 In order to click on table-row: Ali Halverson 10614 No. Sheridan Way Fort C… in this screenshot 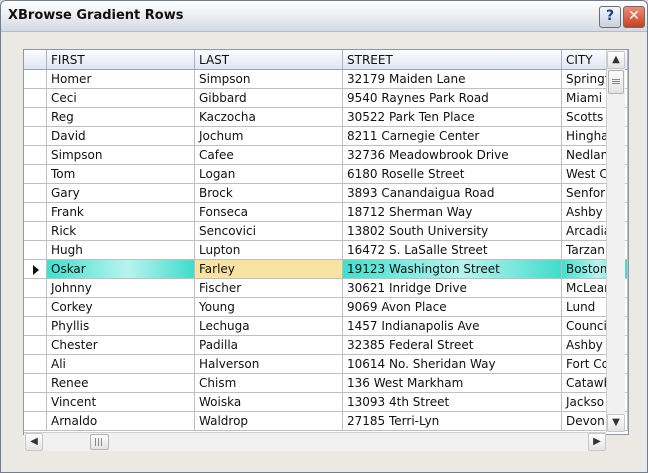, I will do `click(326, 364)`.